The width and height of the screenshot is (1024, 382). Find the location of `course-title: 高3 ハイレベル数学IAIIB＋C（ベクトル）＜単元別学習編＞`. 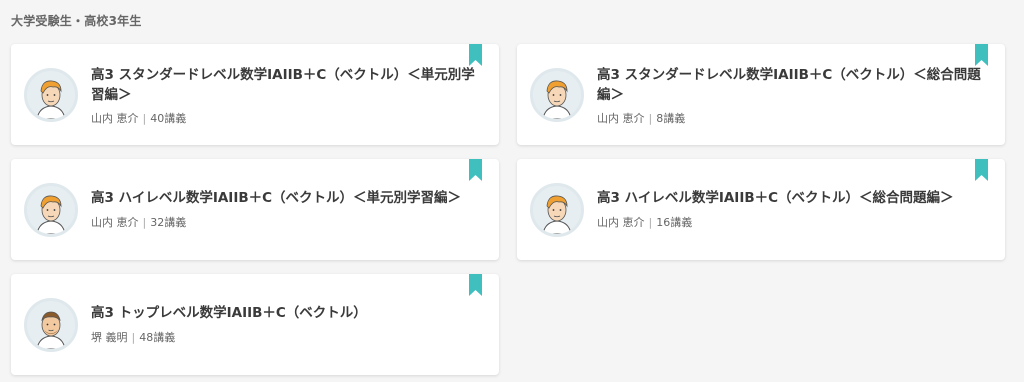

course-title: 高3 ハイレベル数学IAIIB＋C（ベクトル）＜単元別学習編＞ is located at coordinates (285, 198).